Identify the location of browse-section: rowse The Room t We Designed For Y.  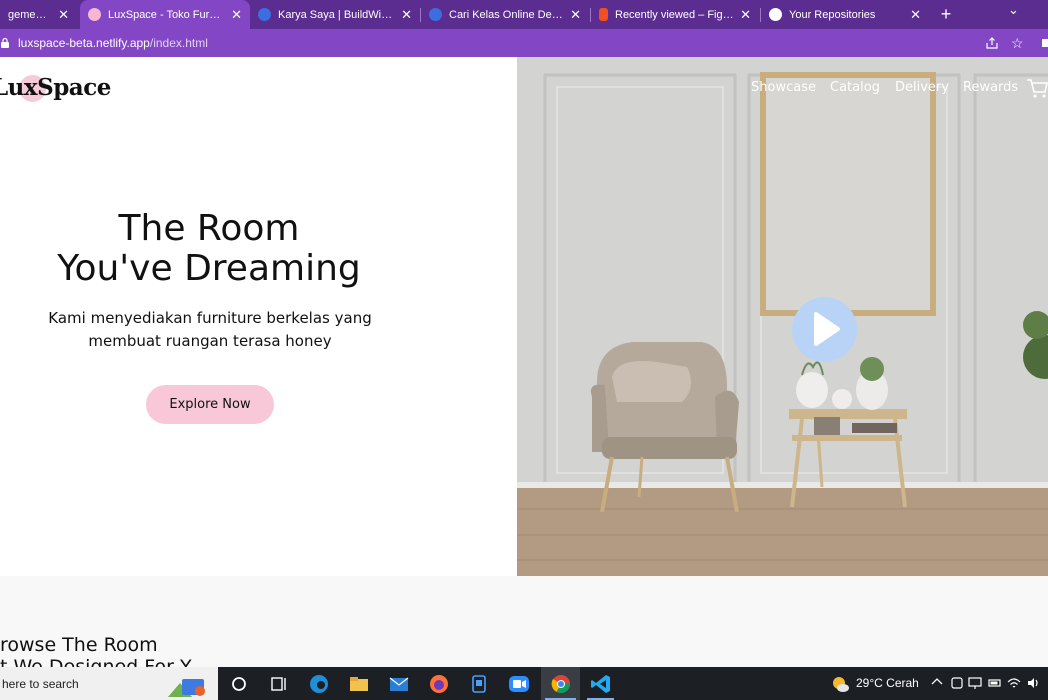
(524, 621).